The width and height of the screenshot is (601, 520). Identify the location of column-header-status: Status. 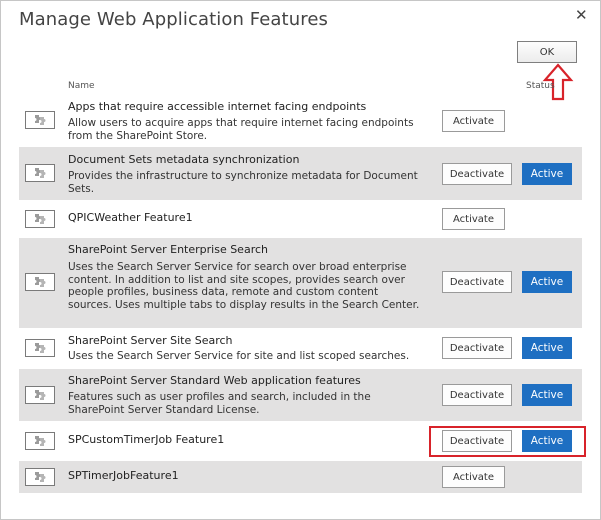
(540, 86).